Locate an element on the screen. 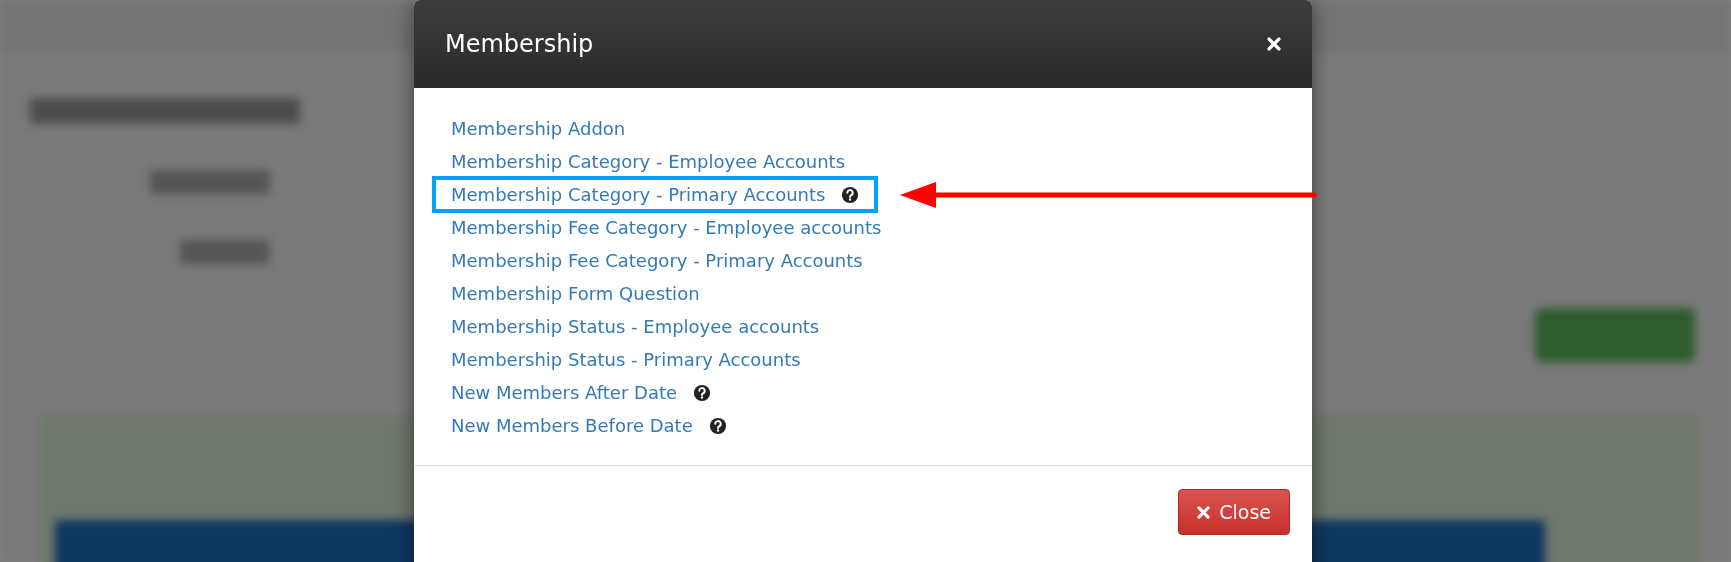  list-link: Membership Category - Employee Accounts is located at coordinates (648, 161).